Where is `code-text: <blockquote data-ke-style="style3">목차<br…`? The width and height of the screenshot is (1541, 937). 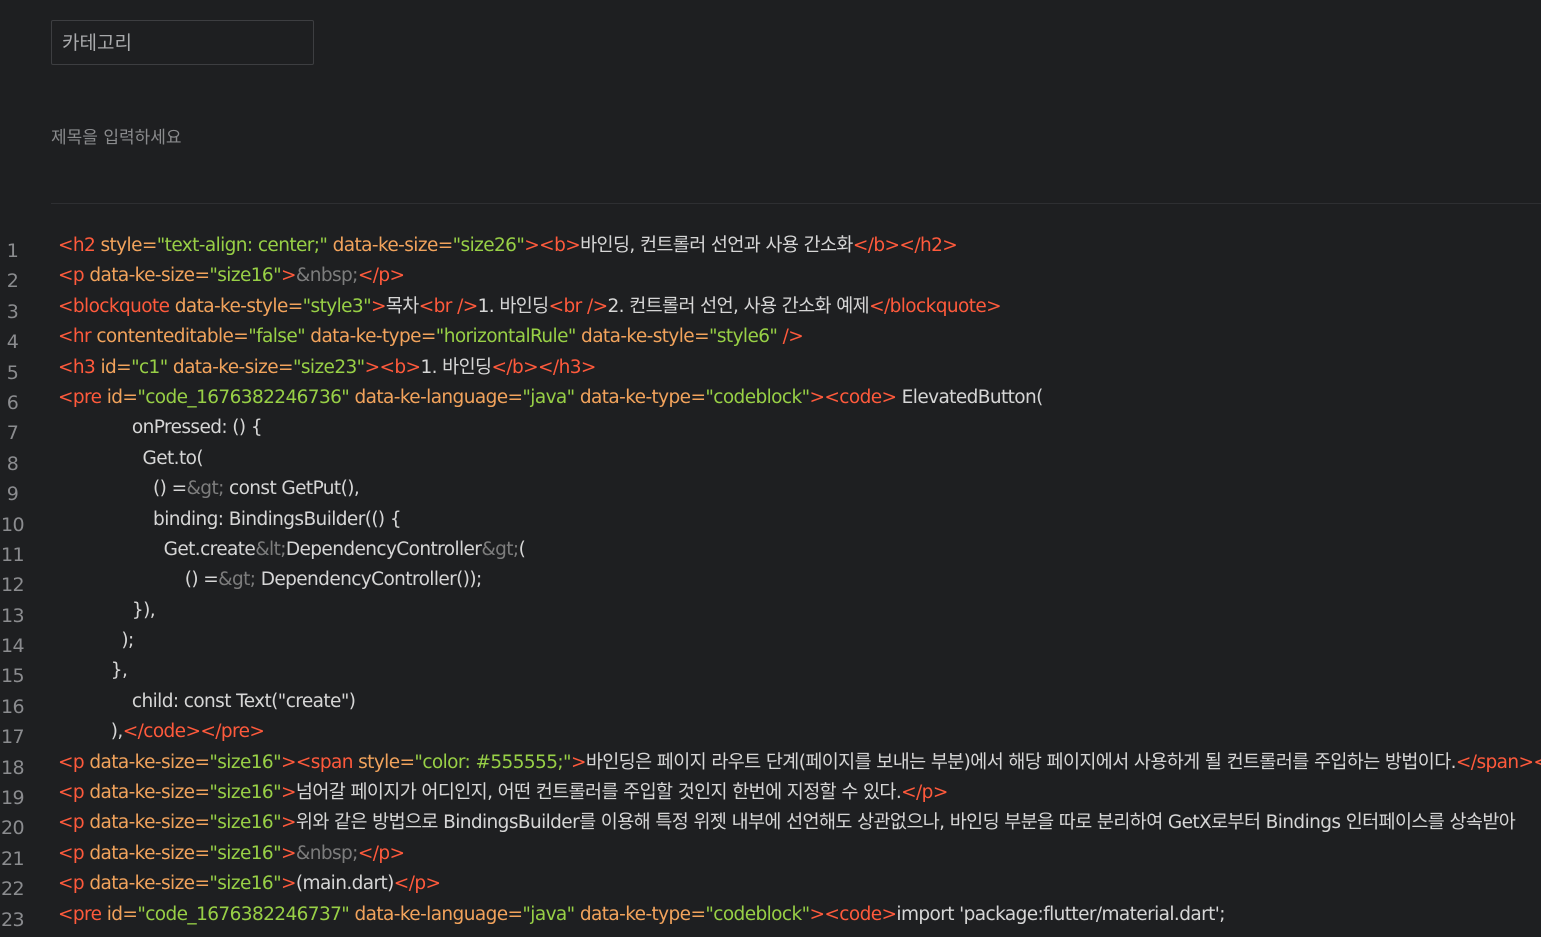 code-text: <blockquote data-ke-style="style3">목차<br… is located at coordinates (530, 307).